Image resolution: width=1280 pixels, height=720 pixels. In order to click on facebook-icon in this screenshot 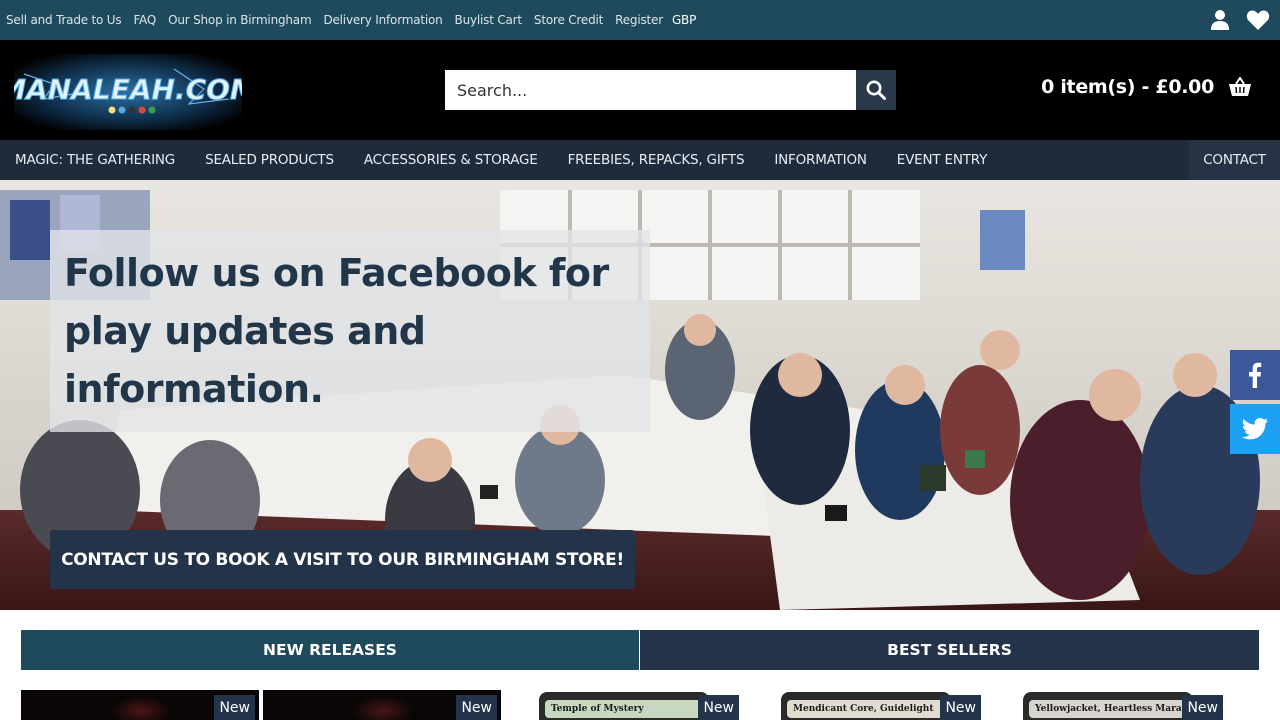, I will do `click(1255, 375)`.